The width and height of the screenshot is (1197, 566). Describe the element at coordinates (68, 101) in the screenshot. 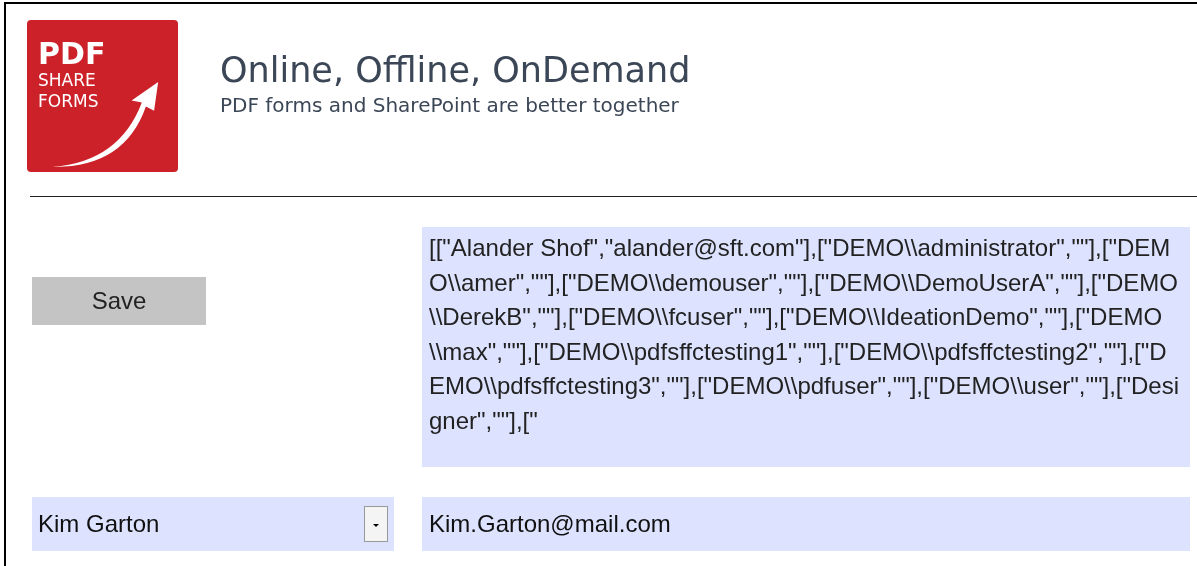

I see `logo-text: FORMS` at that location.